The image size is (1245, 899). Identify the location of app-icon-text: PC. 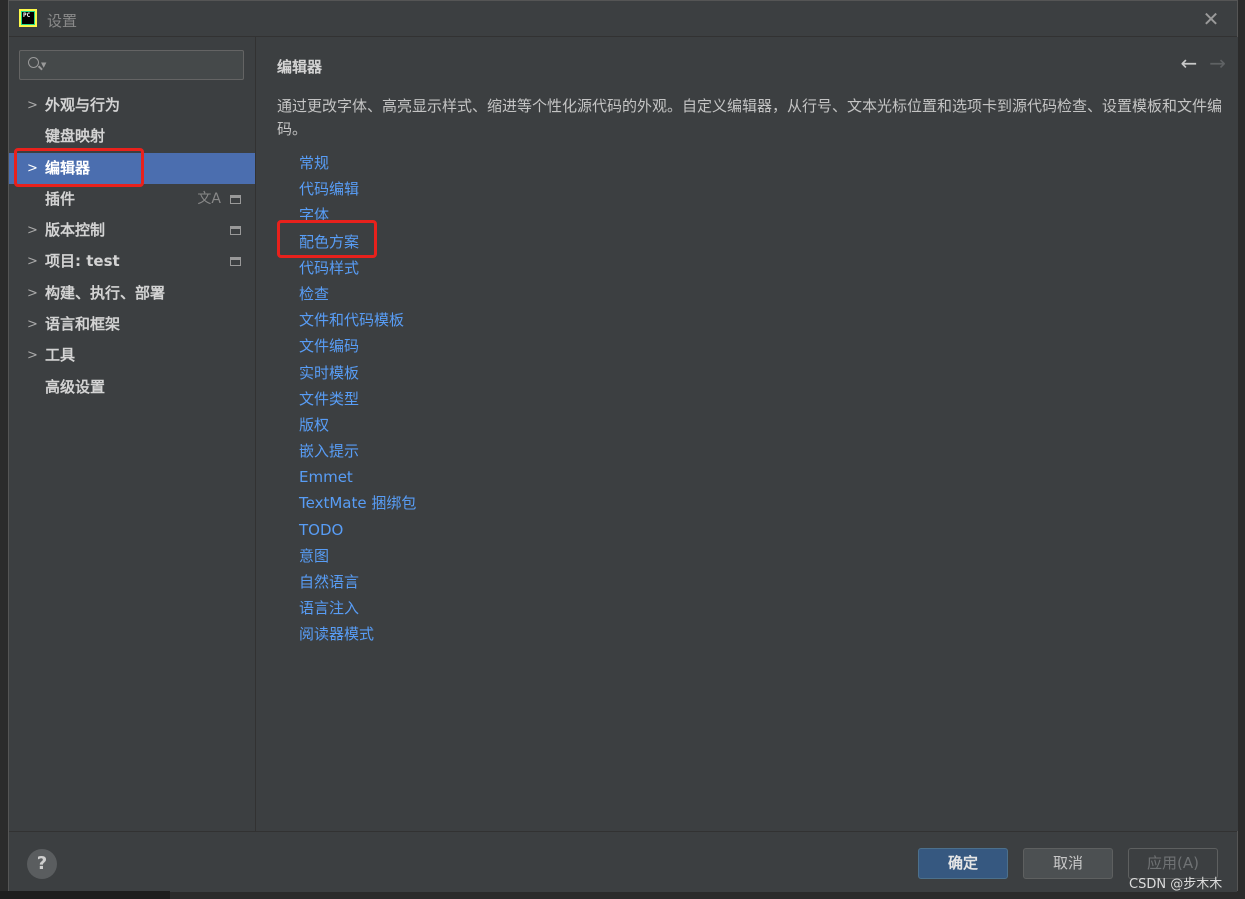
(28, 18).